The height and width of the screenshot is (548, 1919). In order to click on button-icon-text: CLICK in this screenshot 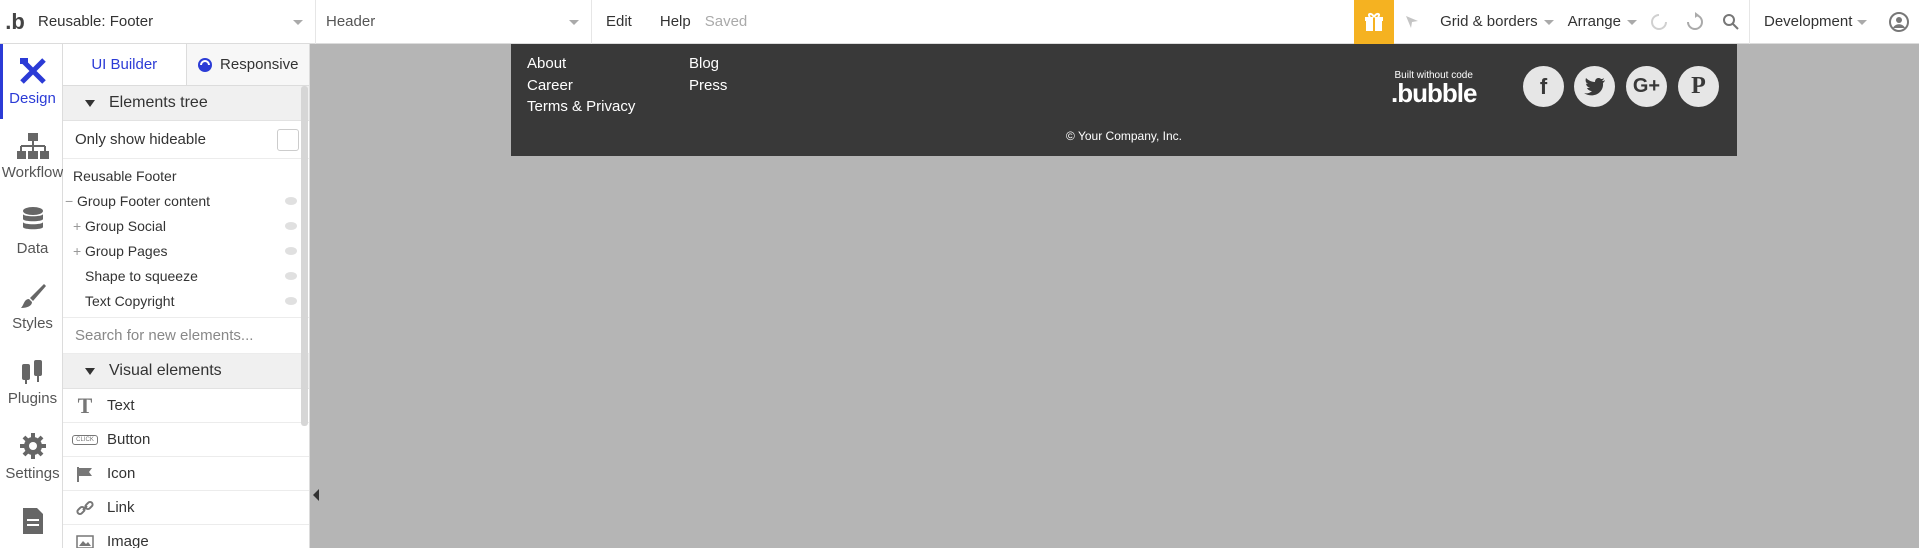, I will do `click(85, 439)`.